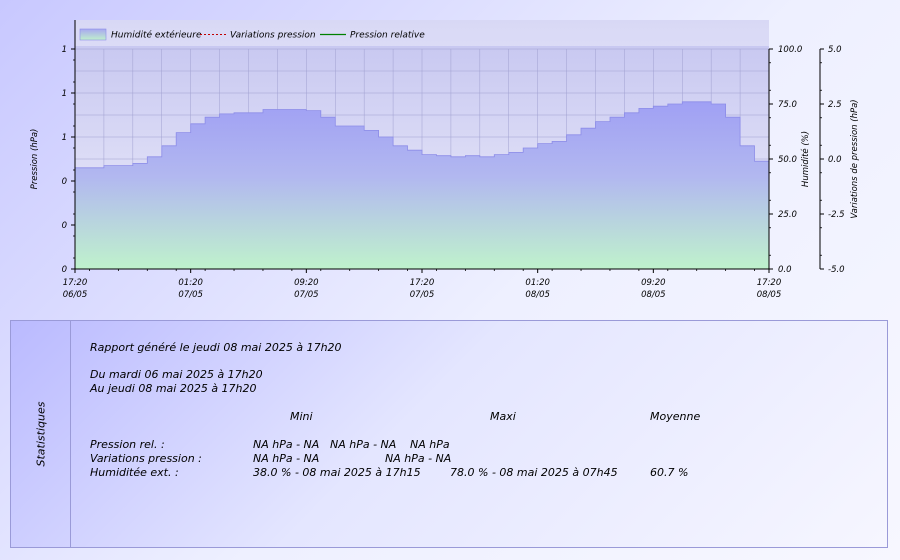 The width and height of the screenshot is (900, 560). I want to click on right1-tick-label: 75.0, so click(787, 105).